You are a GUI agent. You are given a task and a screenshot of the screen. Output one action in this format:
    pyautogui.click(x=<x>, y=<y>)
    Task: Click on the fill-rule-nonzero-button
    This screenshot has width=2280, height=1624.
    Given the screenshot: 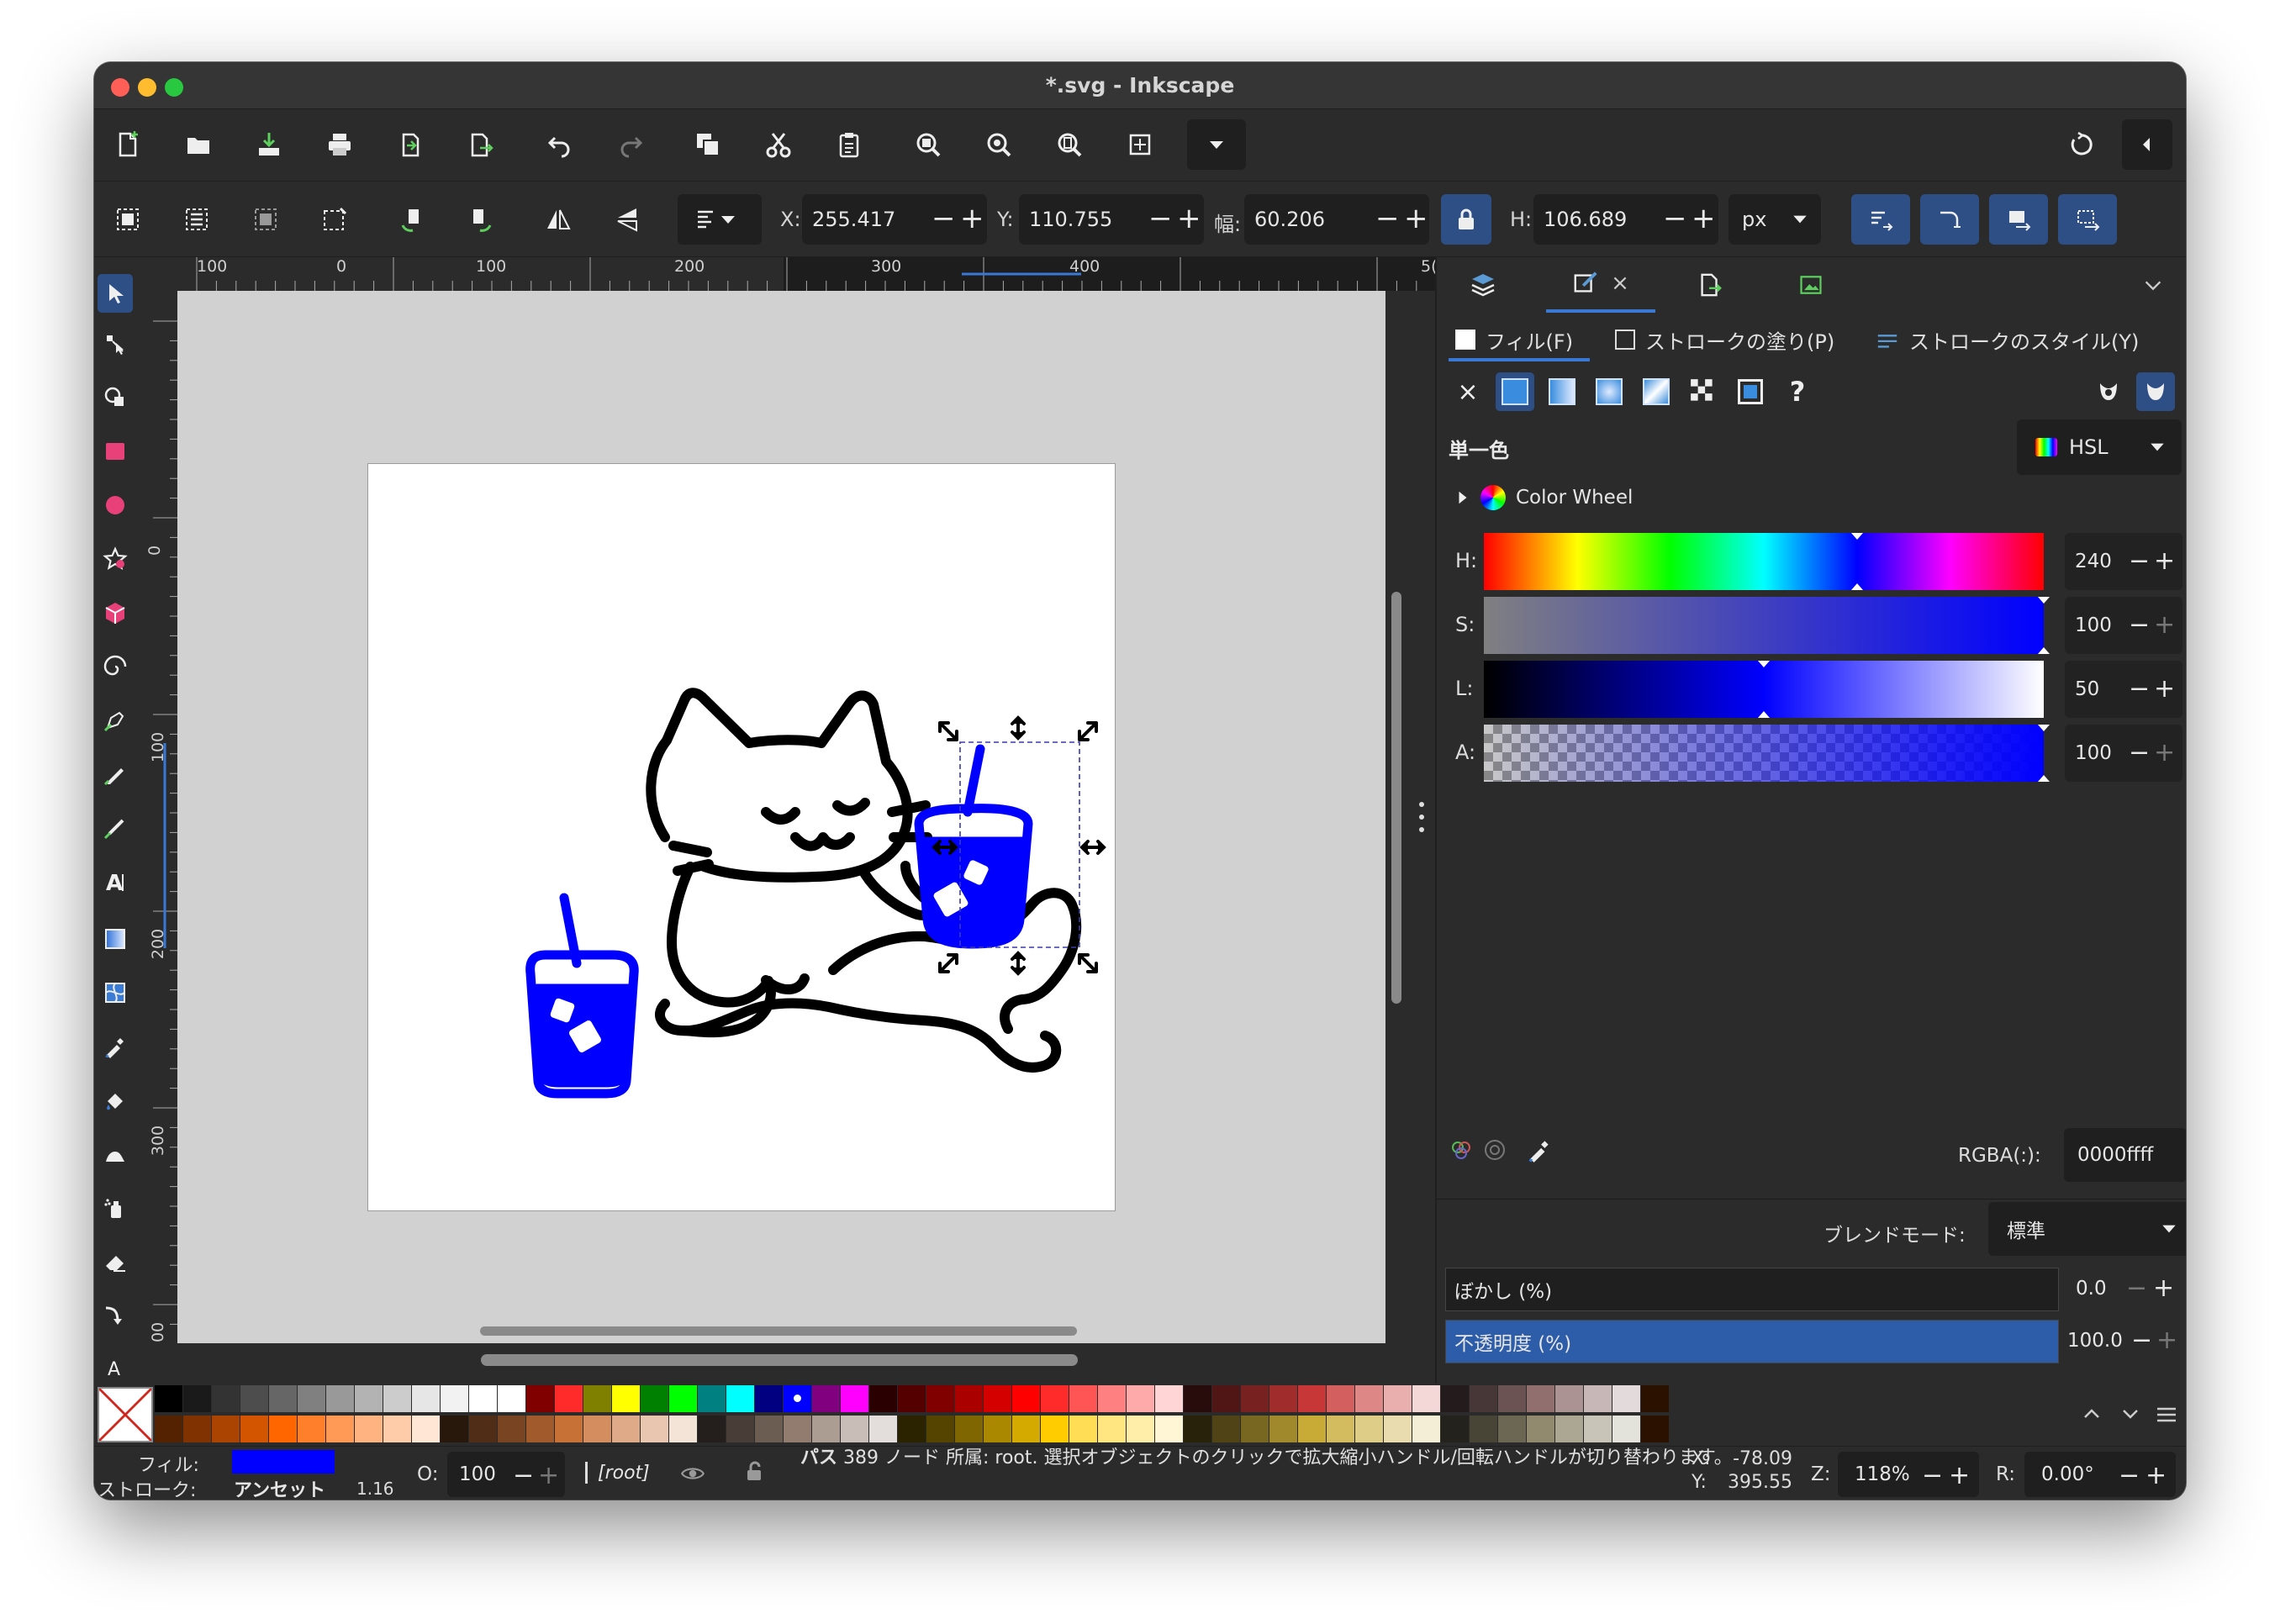 What is the action you would take?
    pyautogui.click(x=2155, y=391)
    